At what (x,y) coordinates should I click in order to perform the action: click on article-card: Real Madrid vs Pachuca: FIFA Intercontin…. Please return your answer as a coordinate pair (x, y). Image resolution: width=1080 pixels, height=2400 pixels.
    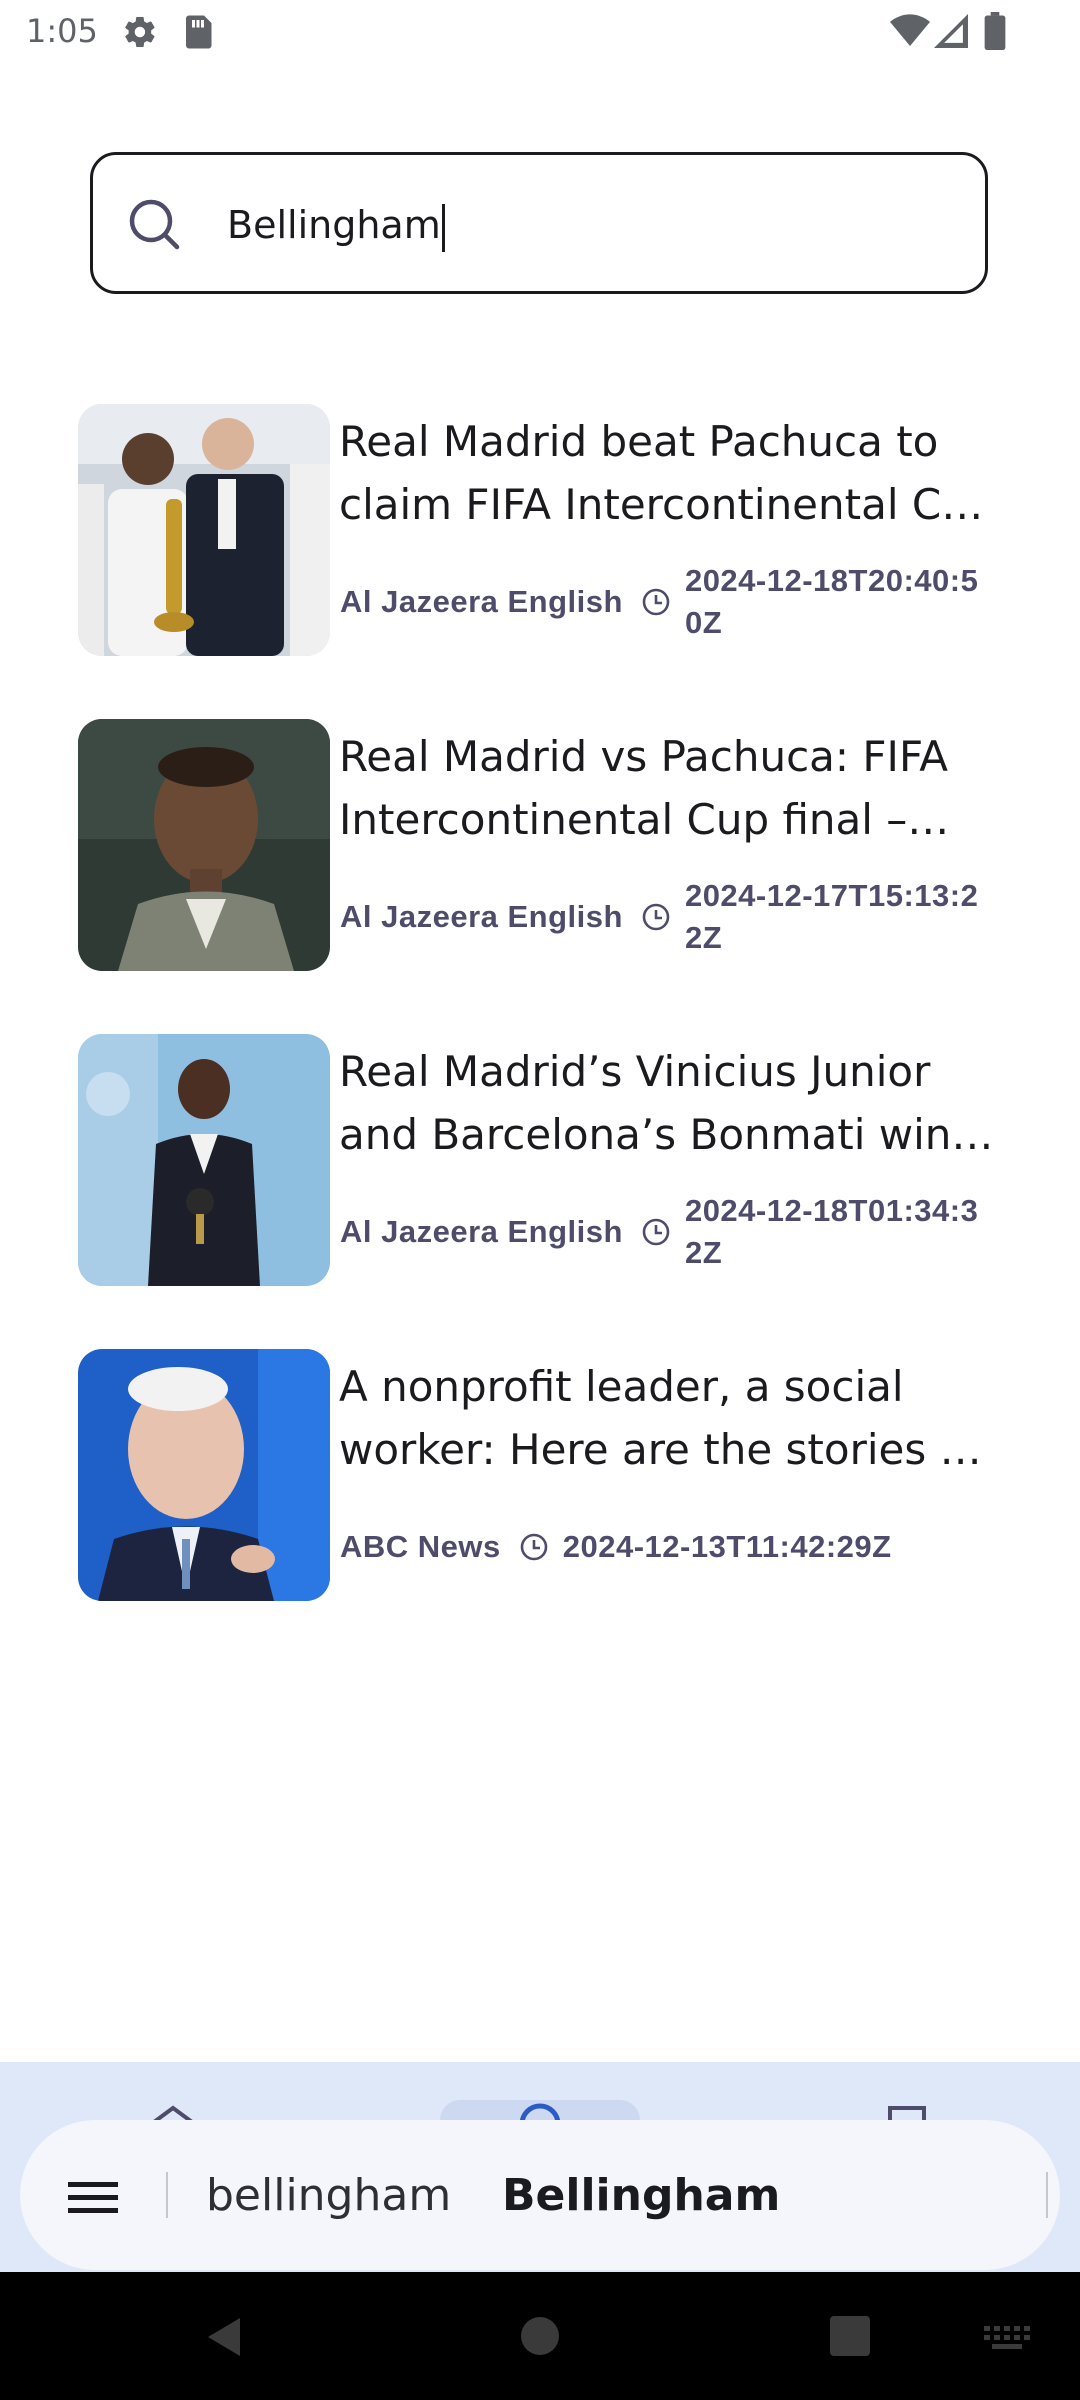
    Looking at the image, I should click on (543, 845).